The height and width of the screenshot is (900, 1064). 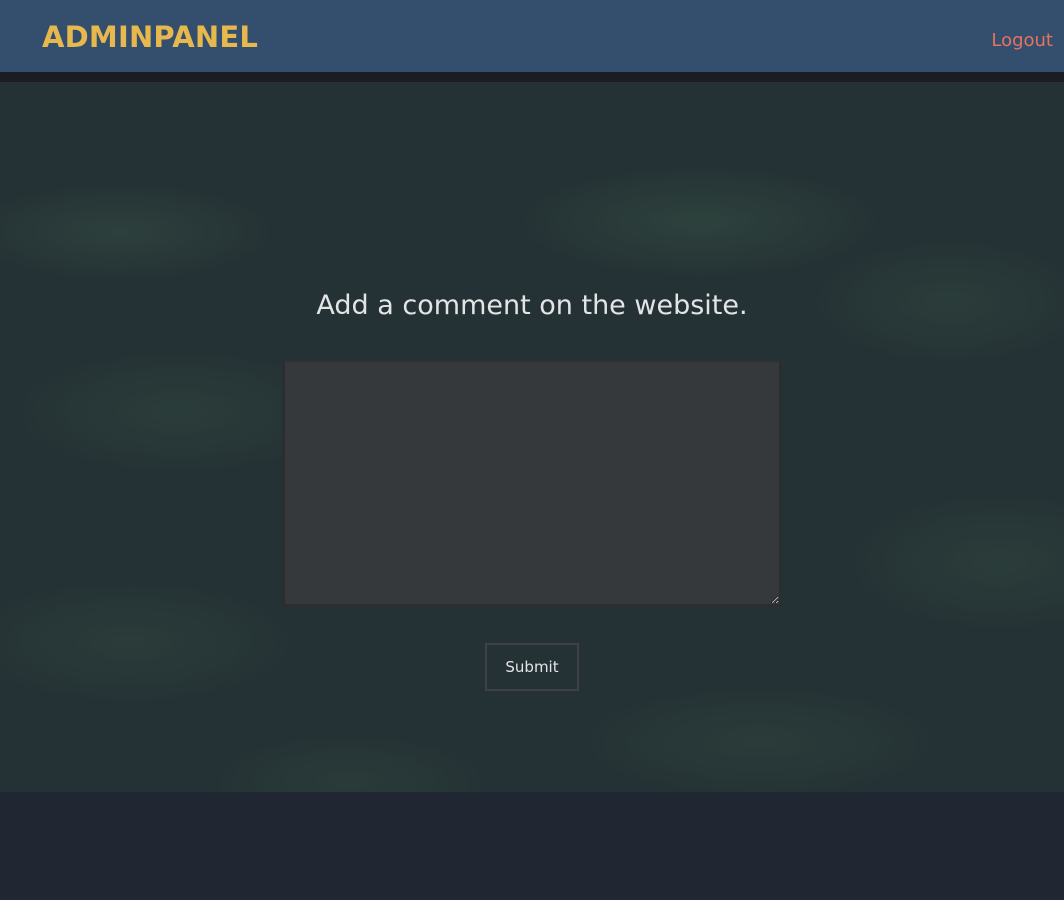 I want to click on top-navbar: ADMINPANEL Logout, so click(x=532, y=36).